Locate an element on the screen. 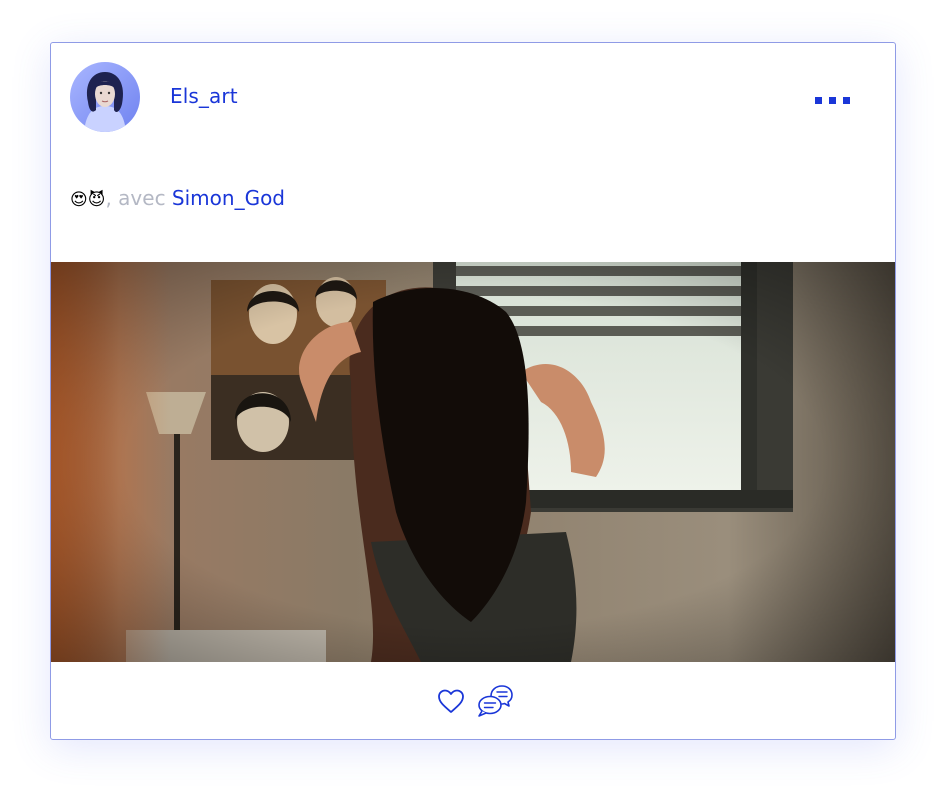 This screenshot has width=948, height=800. caption-emojis: 😍😈 is located at coordinates (88, 200).